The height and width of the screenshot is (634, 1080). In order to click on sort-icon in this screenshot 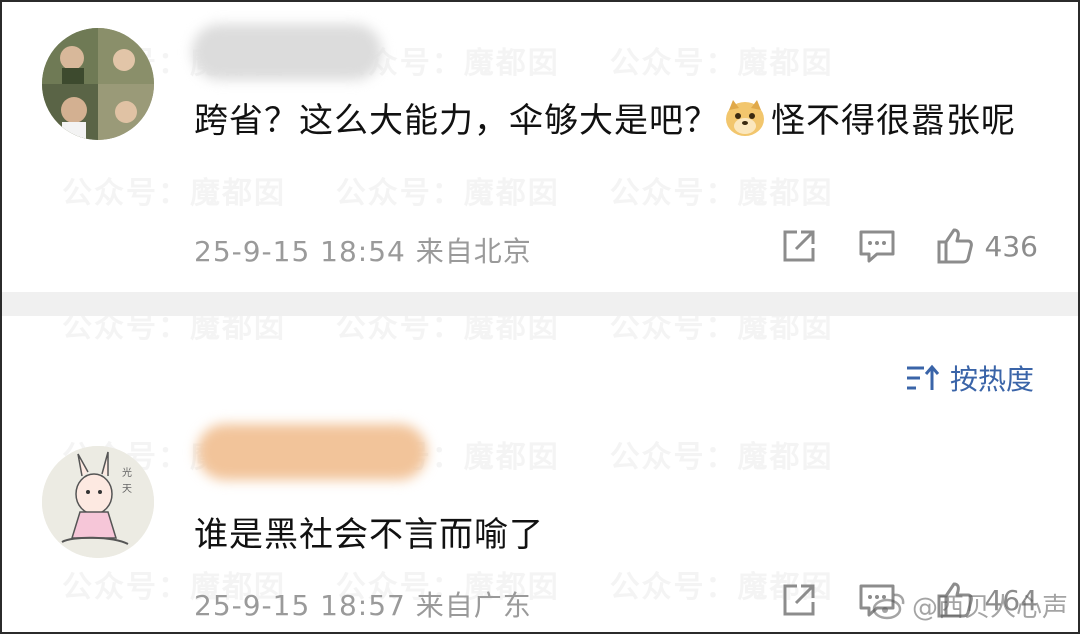, I will do `click(923, 377)`.